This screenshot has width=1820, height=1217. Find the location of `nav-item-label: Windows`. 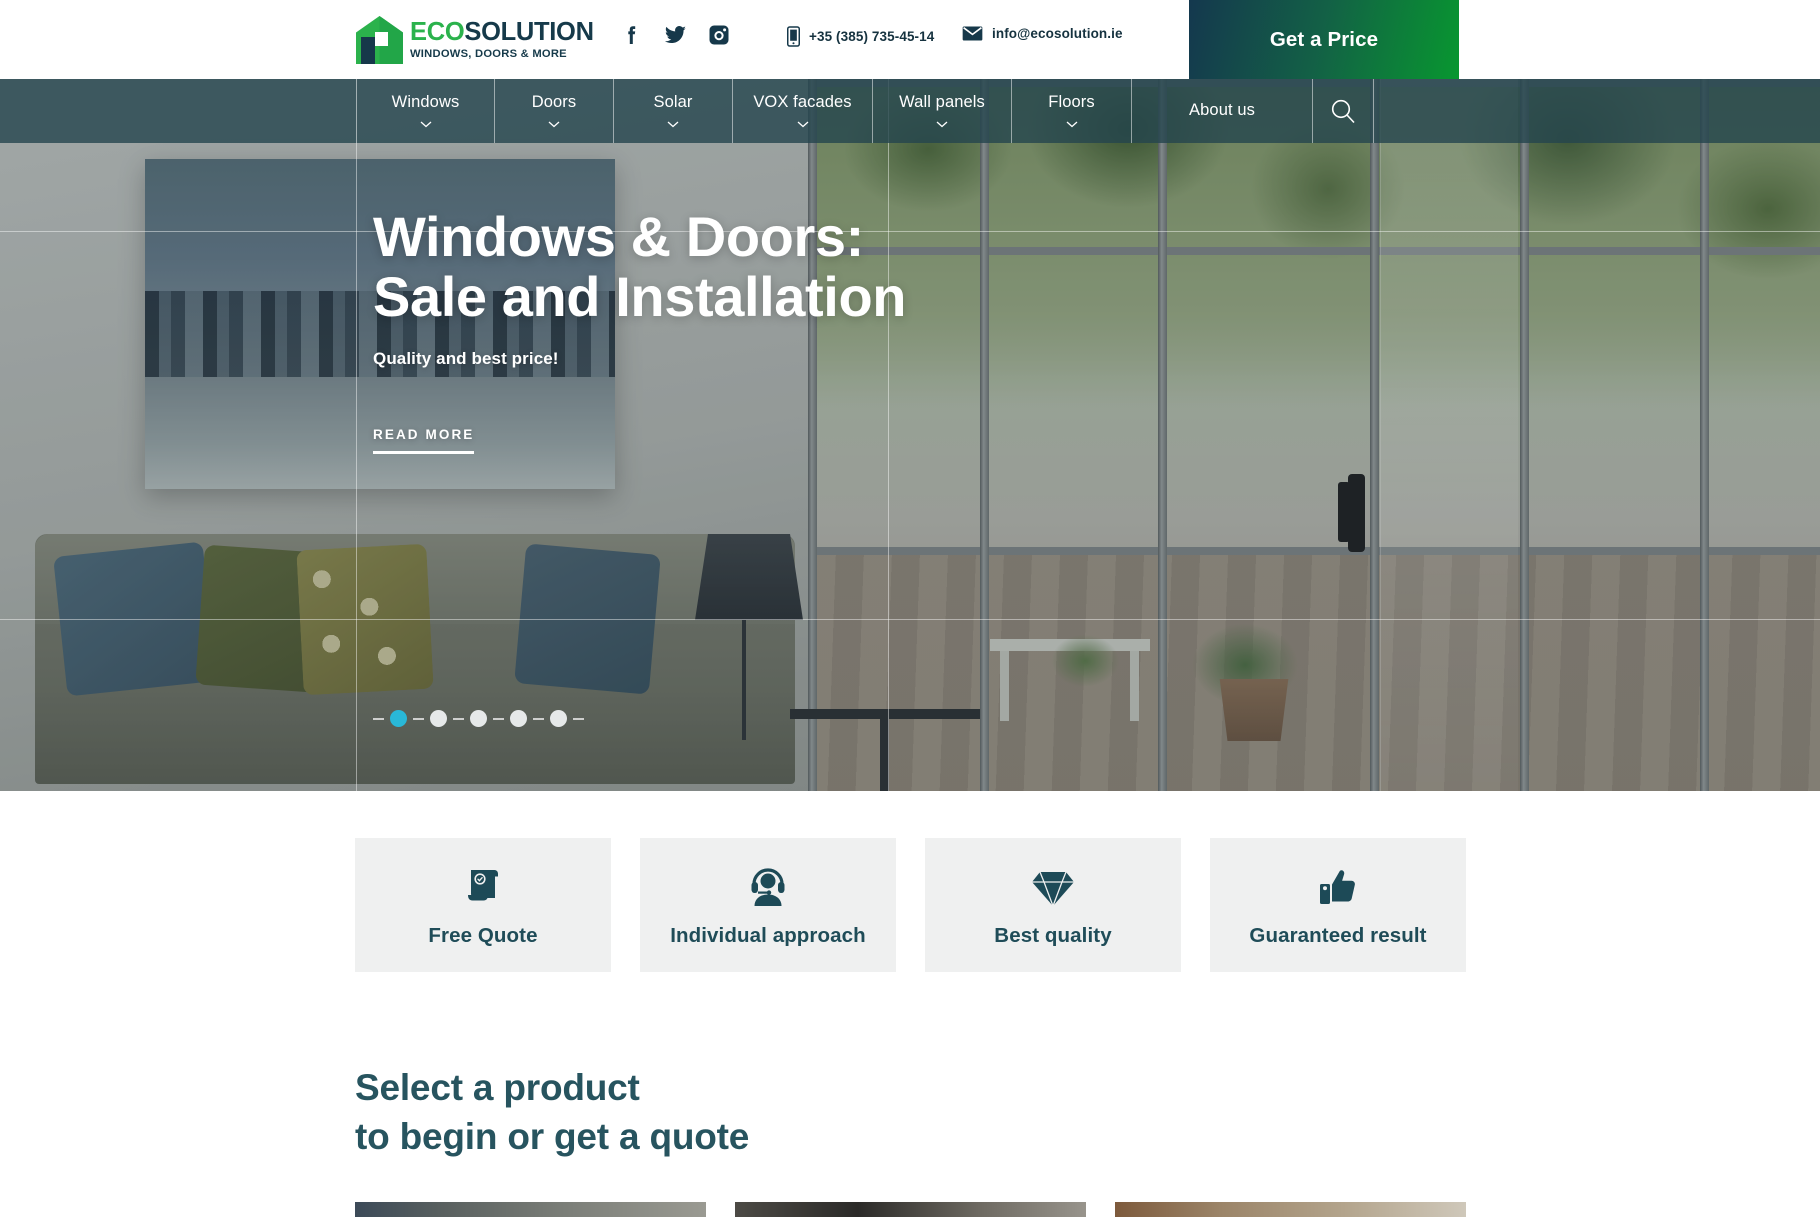

nav-item-label: Windows is located at coordinates (425, 102).